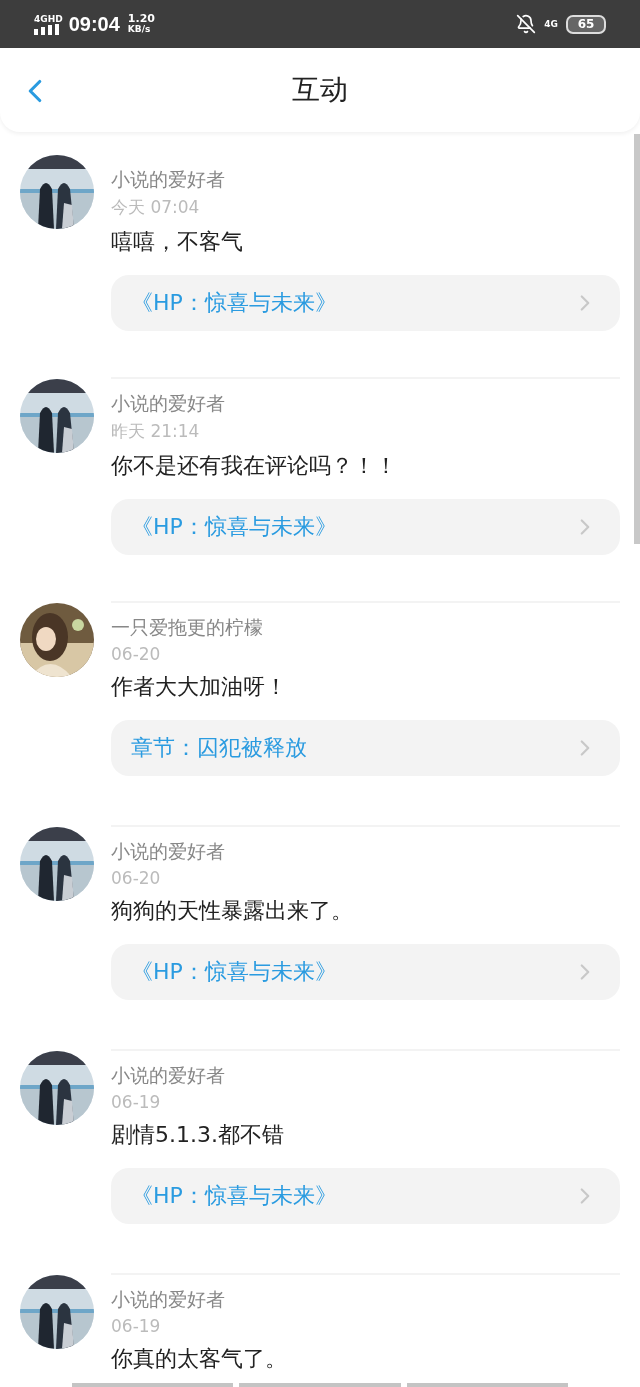 The image size is (640, 1387). Describe the element at coordinates (199, 1359) in the screenshot. I see `comment-text: 你真的太客气了。` at that location.